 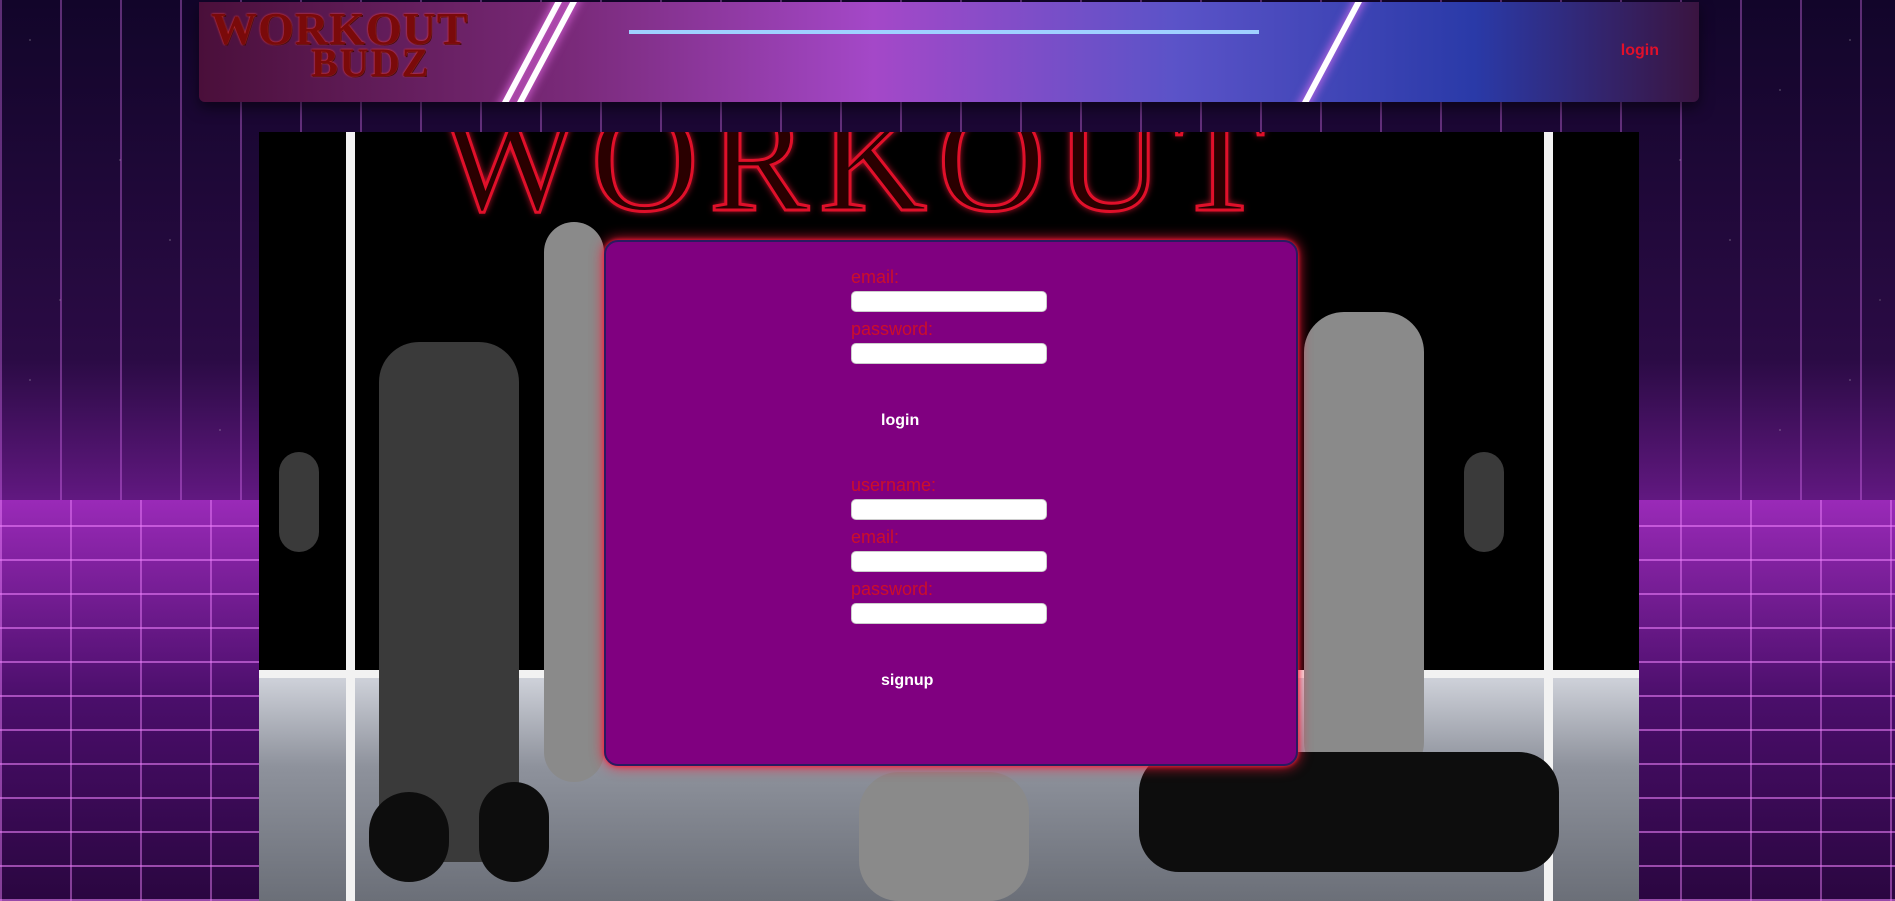 I want to click on signup-password-label: password:, so click(x=892, y=589).